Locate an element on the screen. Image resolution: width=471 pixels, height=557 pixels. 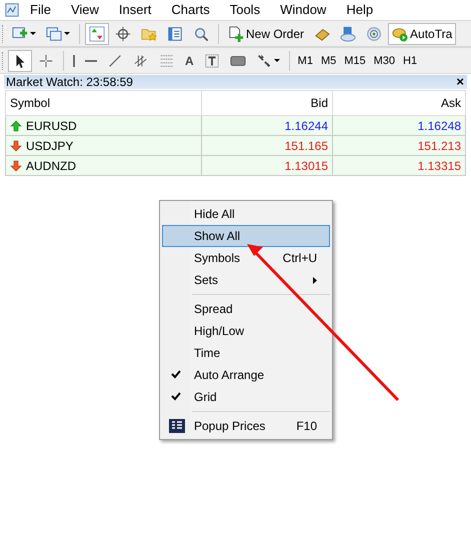
ask-cell: 1.13315 is located at coordinates (399, 166).